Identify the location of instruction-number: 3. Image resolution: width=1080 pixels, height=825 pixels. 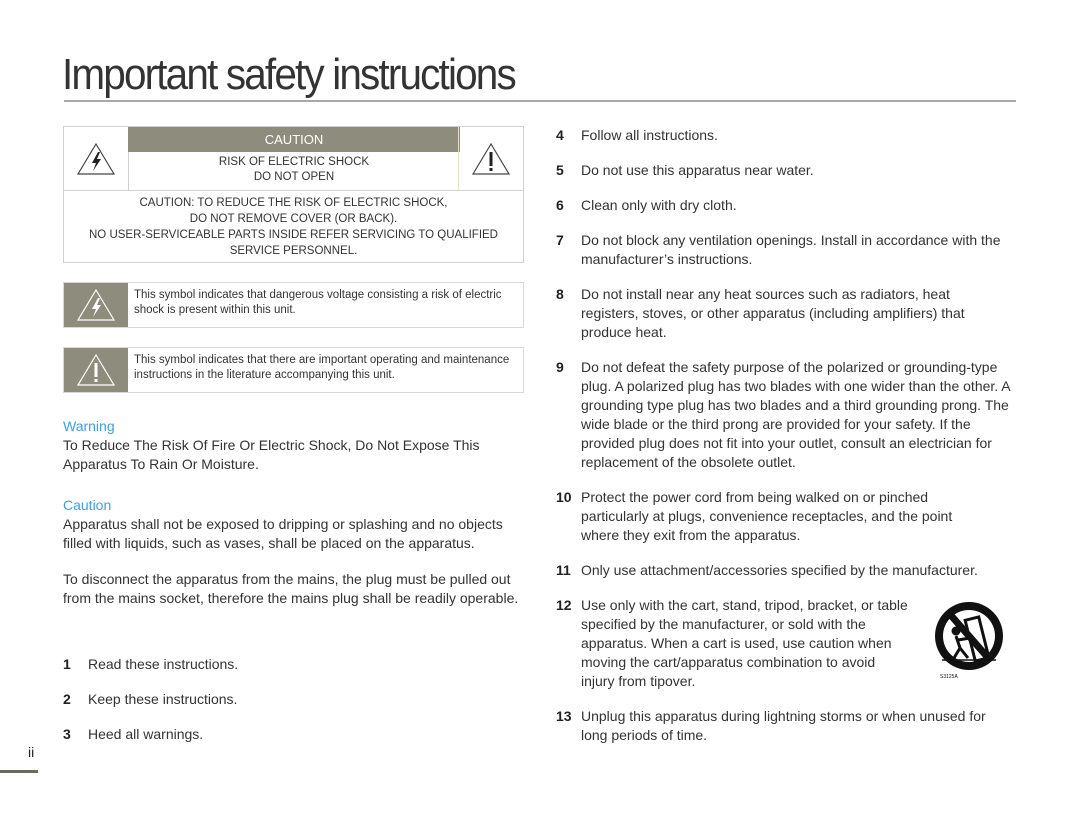
(67, 734).